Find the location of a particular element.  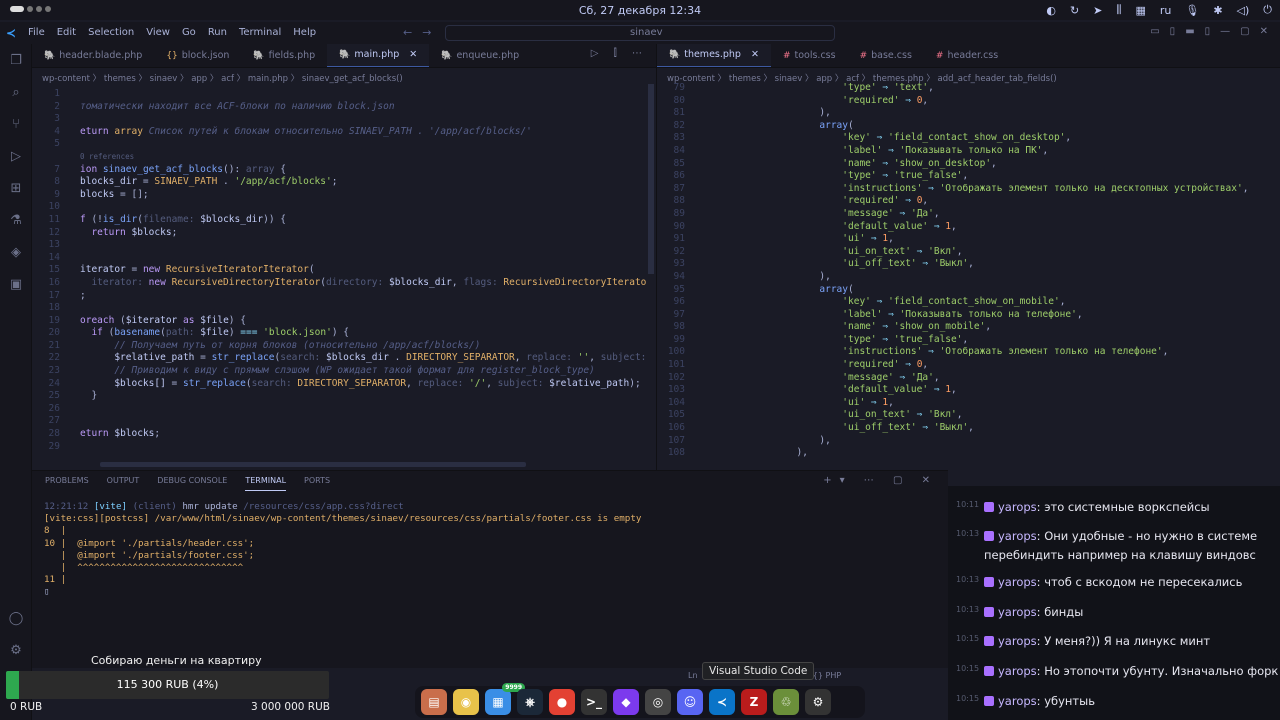

code-line: 106 'ui_off_text' ⇒ 'Выкл', is located at coordinates (968, 428).